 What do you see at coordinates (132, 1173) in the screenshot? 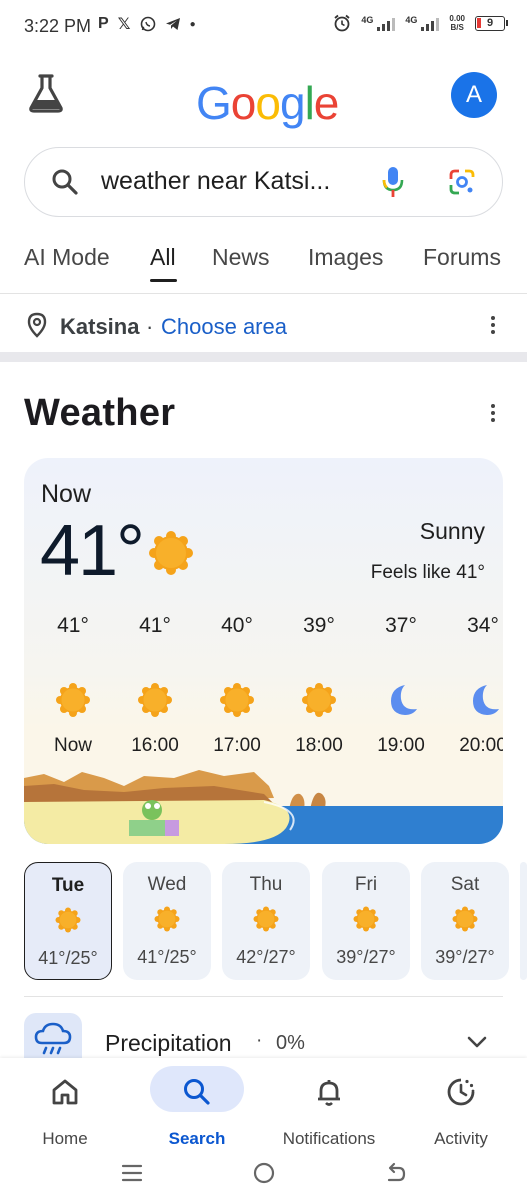
I see `recents-icon` at bounding box center [132, 1173].